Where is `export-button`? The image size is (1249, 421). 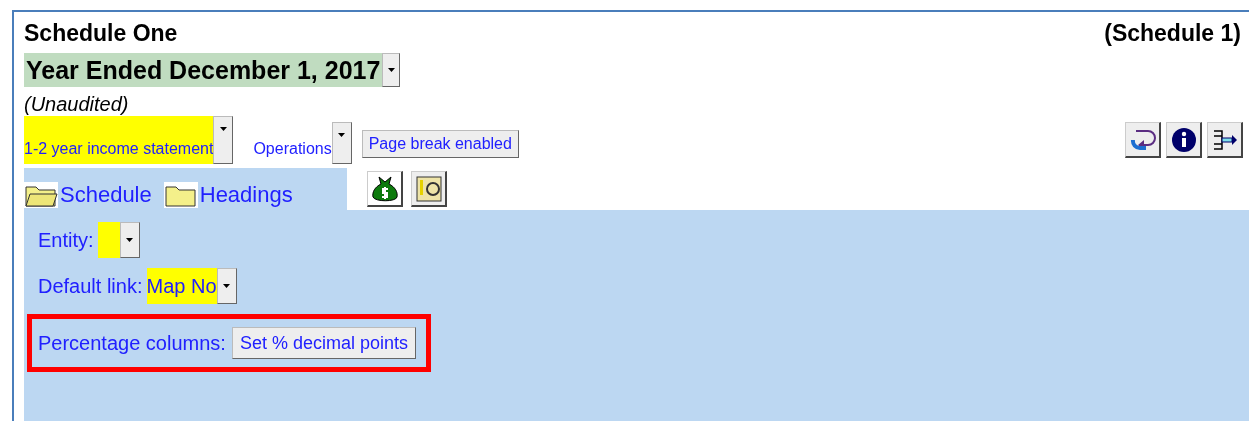
export-button is located at coordinates (1225, 140).